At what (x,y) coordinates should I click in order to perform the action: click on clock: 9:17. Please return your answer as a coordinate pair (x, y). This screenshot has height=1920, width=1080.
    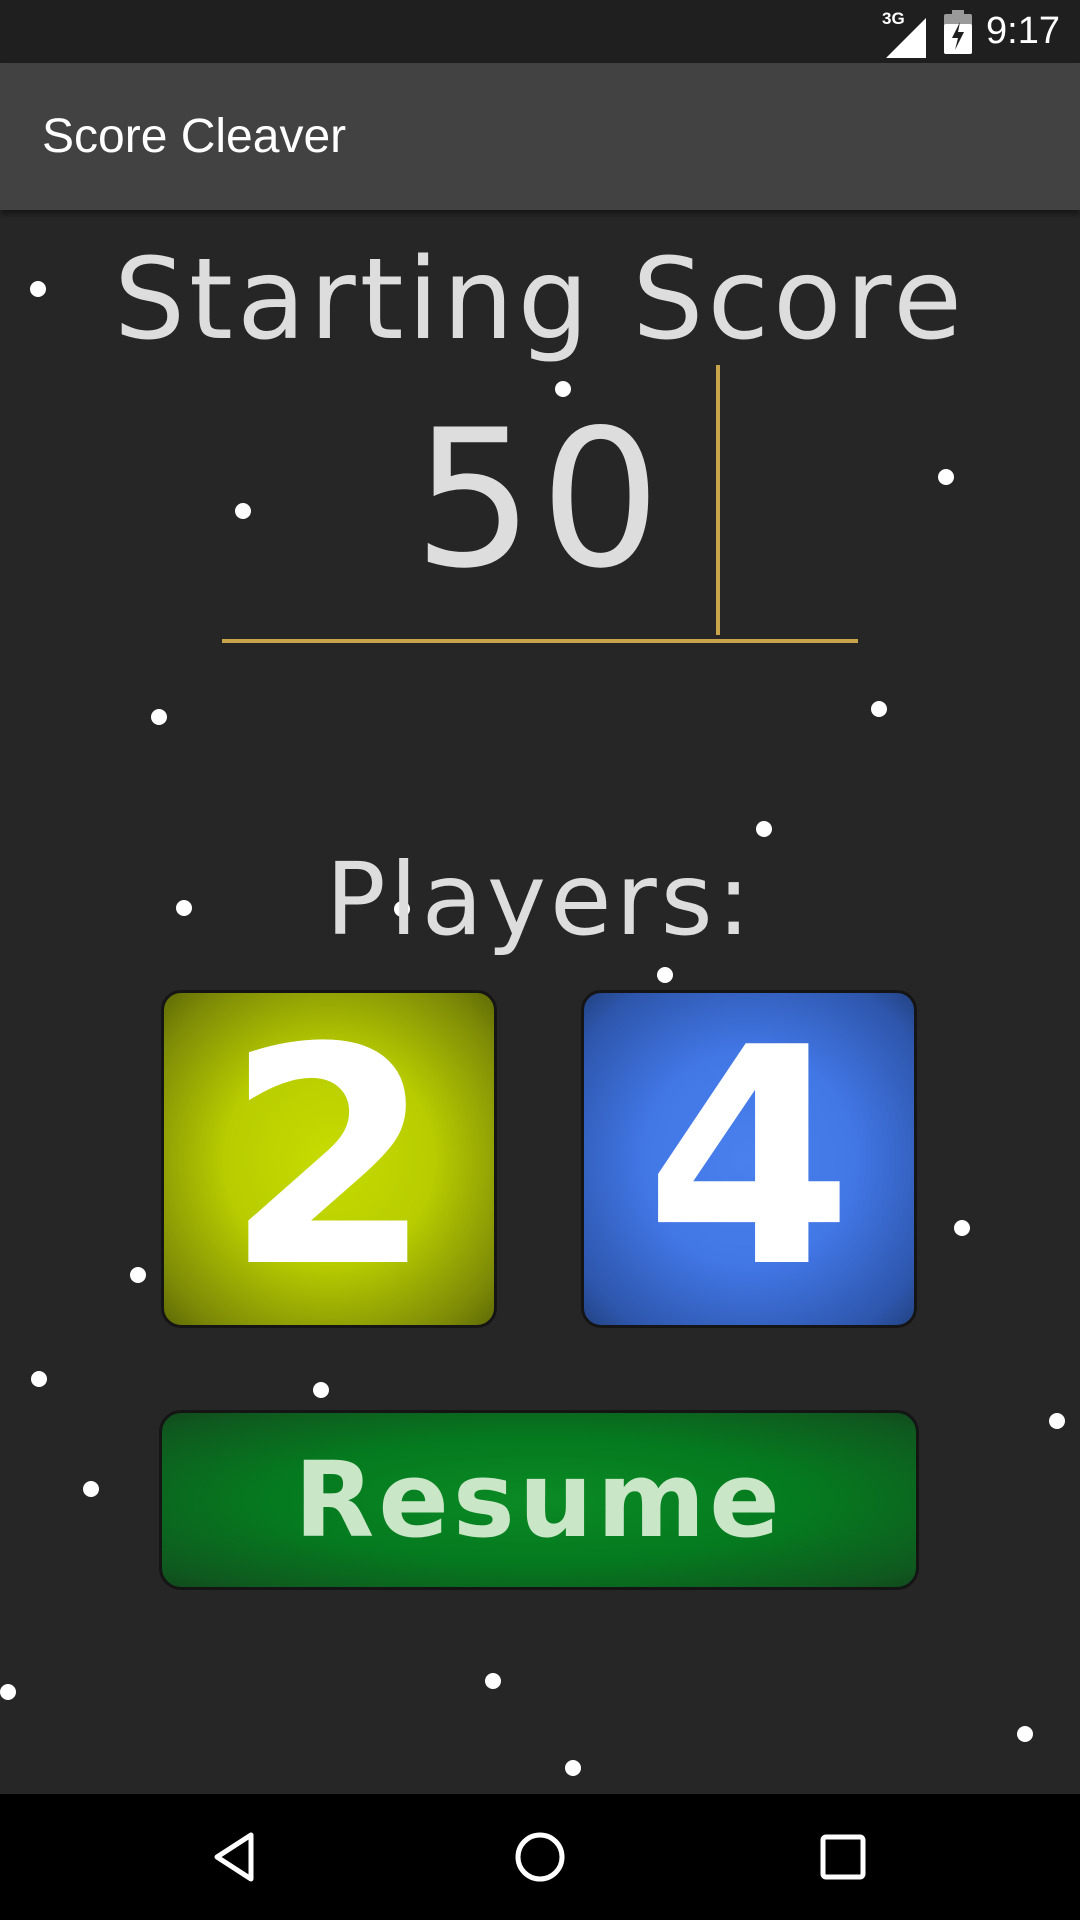
    Looking at the image, I should click on (1023, 31).